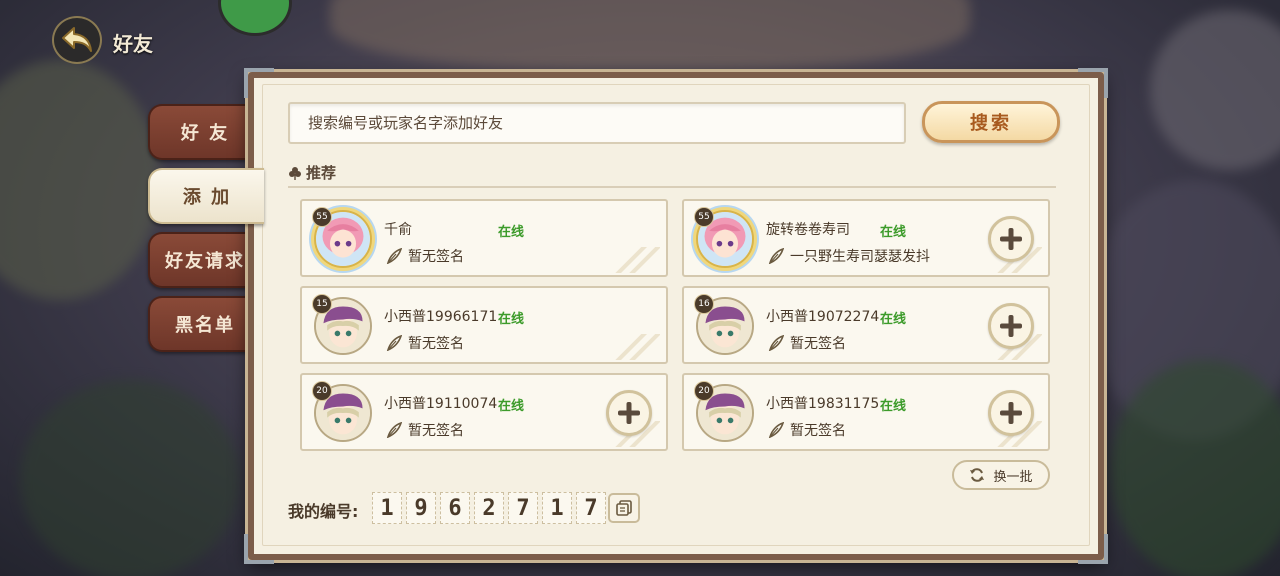 The width and height of the screenshot is (1280, 576). What do you see at coordinates (823, 317) in the screenshot?
I see `player-name: 小西普19072274` at bounding box center [823, 317].